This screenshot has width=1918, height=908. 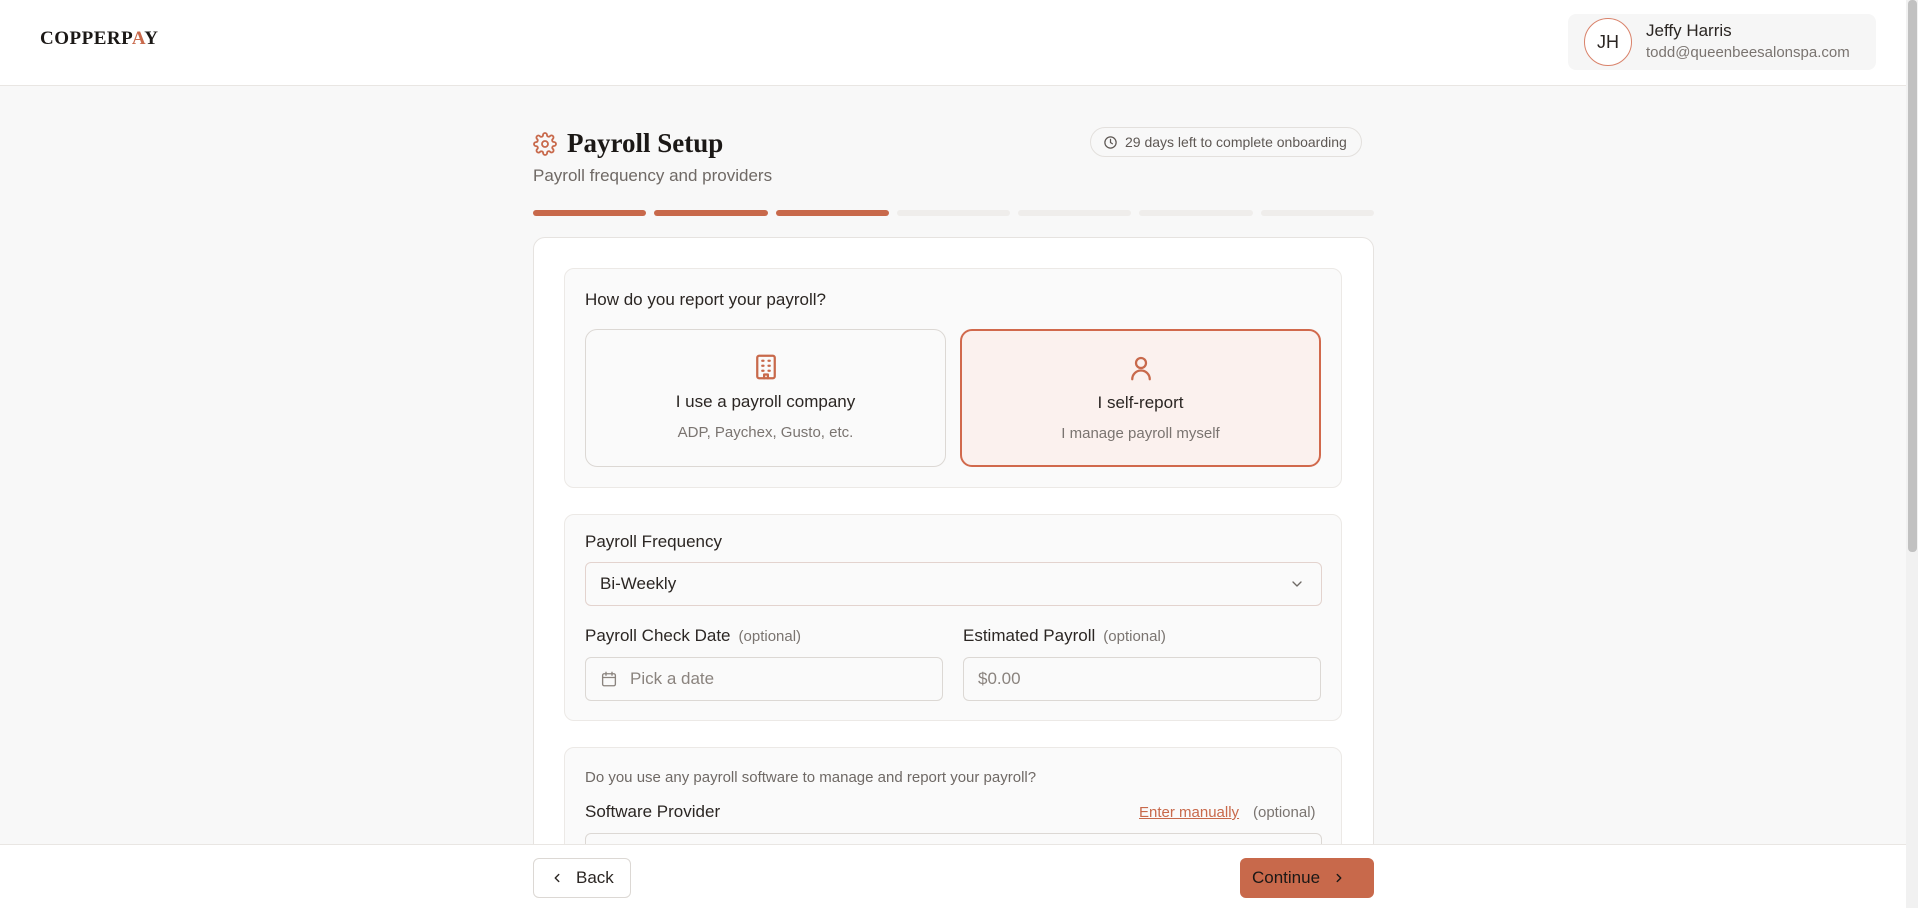 I want to click on check-date-label: Payroll Check Date (optional), so click(x=693, y=635).